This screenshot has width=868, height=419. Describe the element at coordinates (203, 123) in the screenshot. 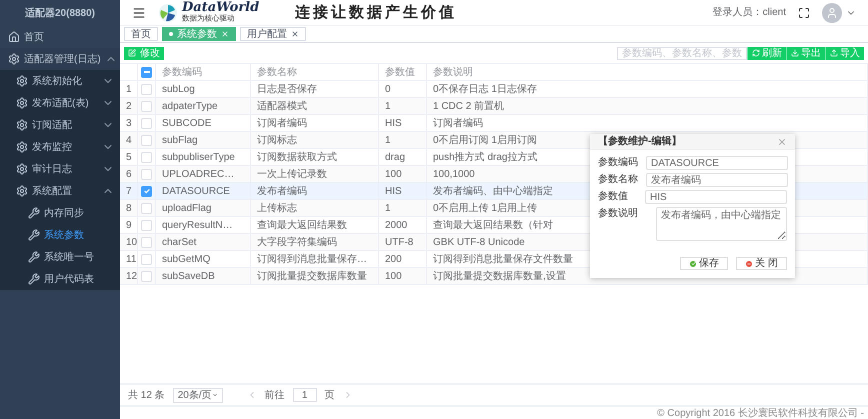

I see `table-cell: SUBCODE` at that location.